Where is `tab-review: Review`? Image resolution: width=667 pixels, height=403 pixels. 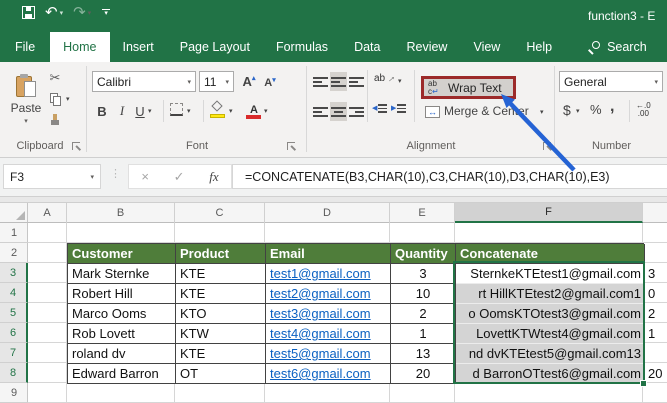 tab-review: Review is located at coordinates (426, 47).